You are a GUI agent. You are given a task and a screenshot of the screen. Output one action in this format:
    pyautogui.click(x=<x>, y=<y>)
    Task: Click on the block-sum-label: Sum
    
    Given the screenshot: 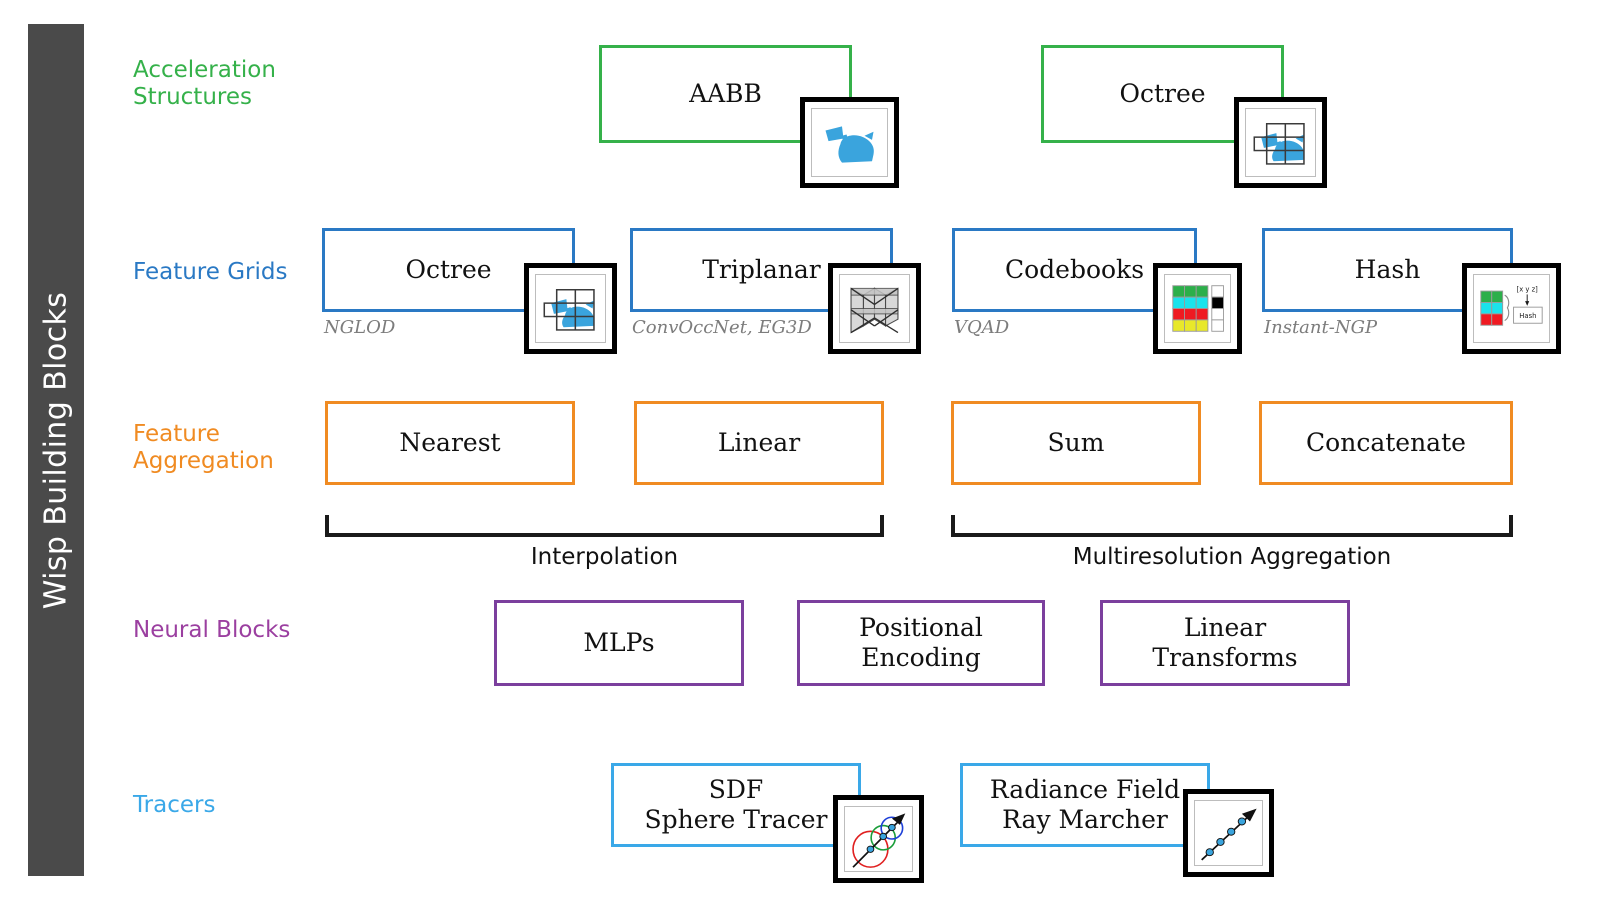 What is the action you would take?
    pyautogui.click(x=1076, y=442)
    